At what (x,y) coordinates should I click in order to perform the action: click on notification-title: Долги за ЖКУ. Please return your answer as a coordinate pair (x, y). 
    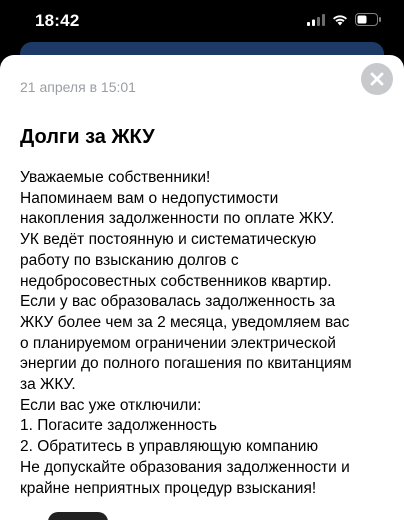
    Looking at the image, I should click on (87, 137).